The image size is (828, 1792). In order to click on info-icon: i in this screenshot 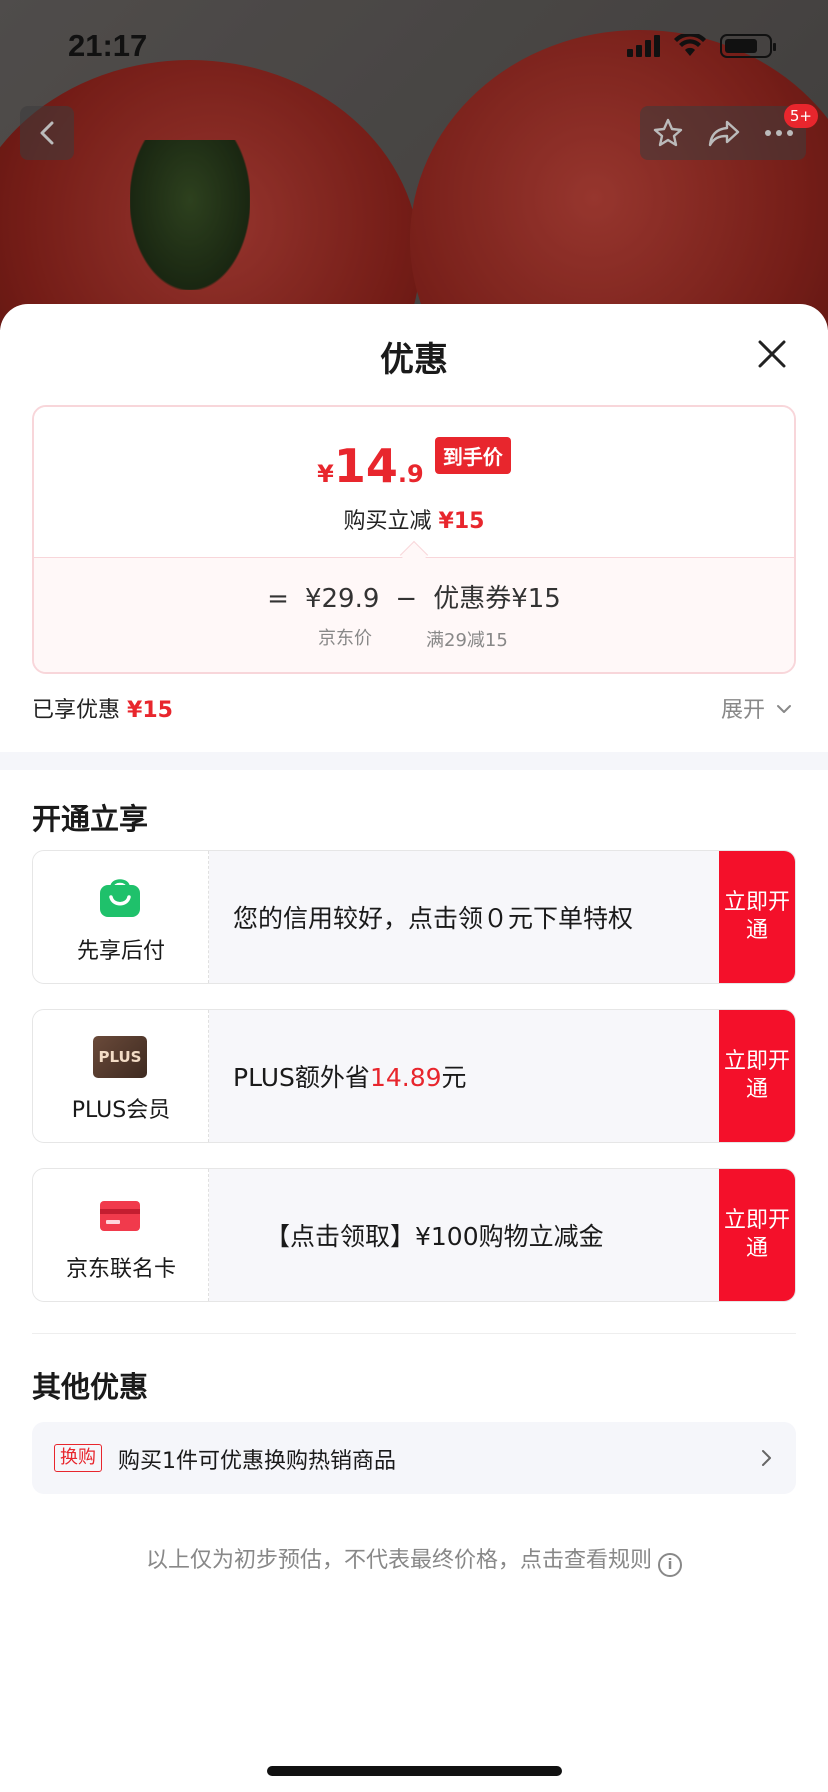, I will do `click(670, 1565)`.